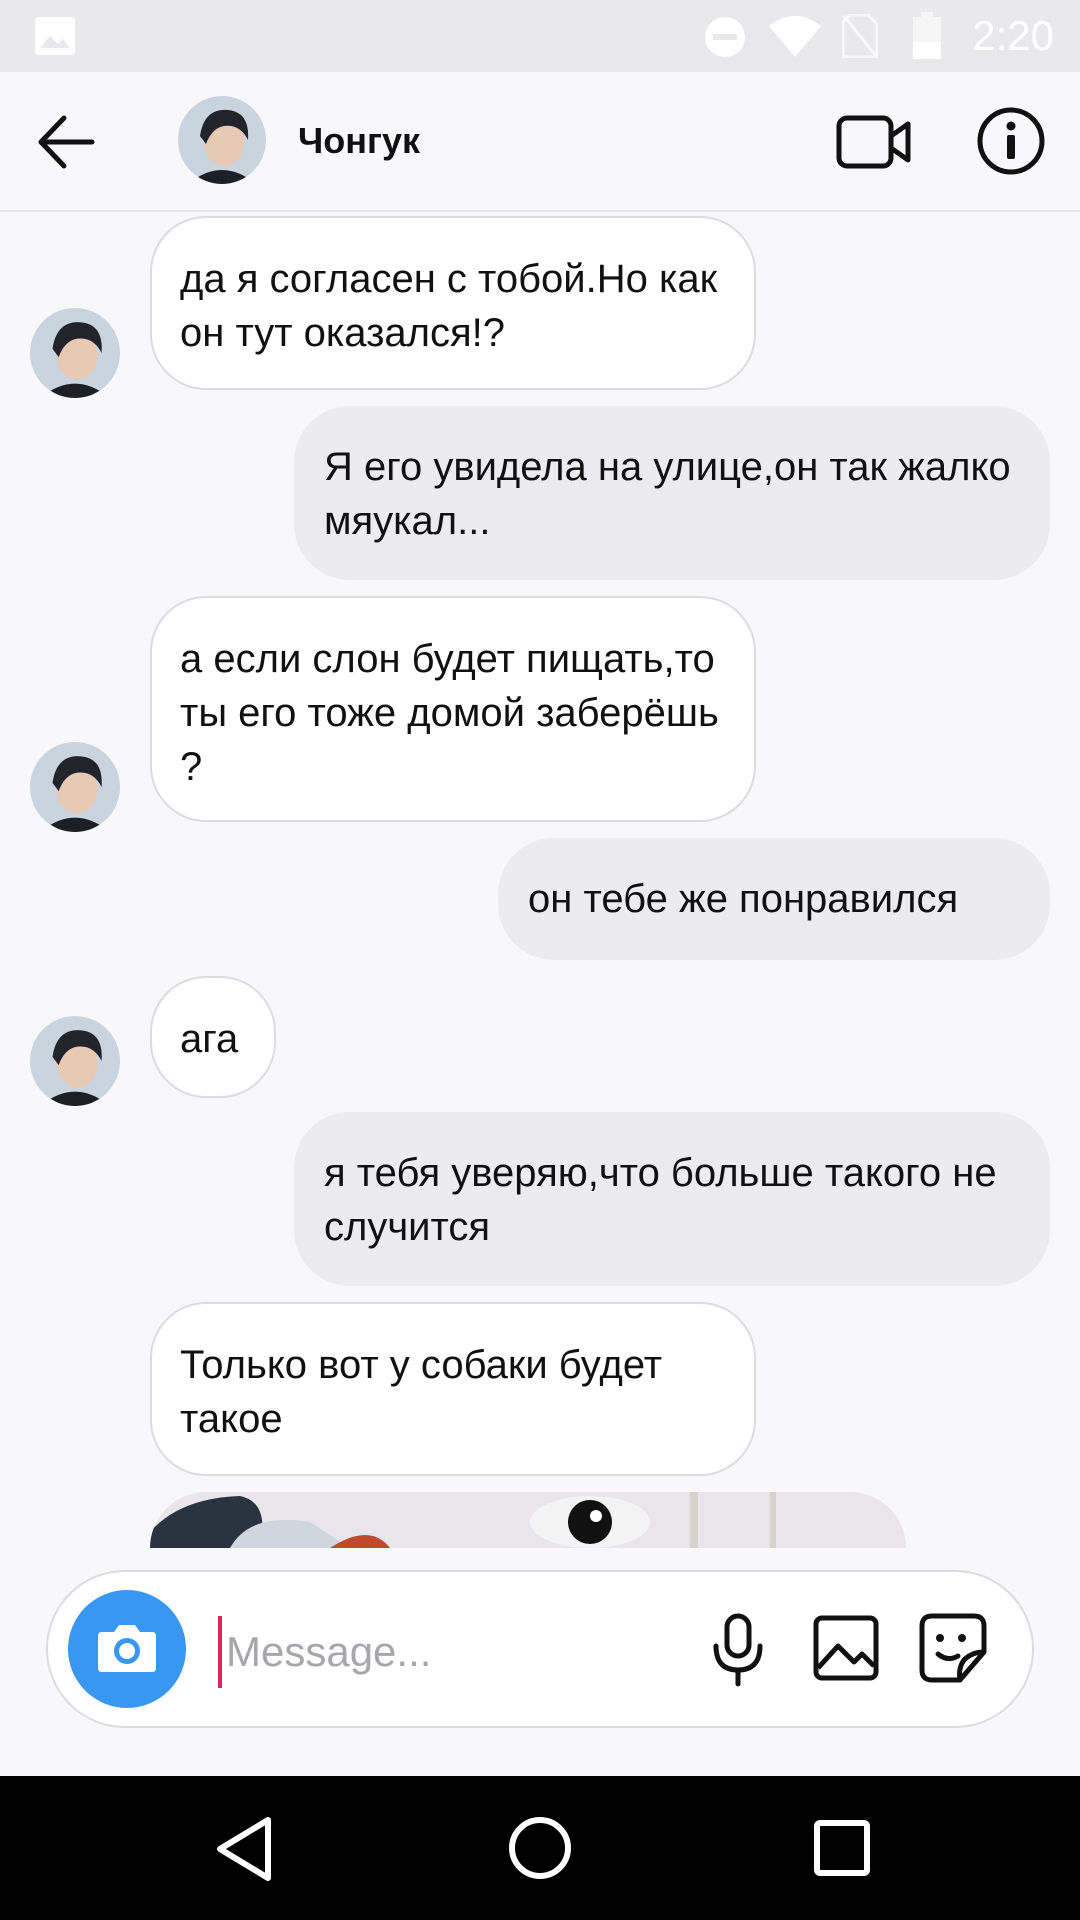 The height and width of the screenshot is (1920, 1080). Describe the element at coordinates (359, 141) in the screenshot. I see `contact-name: Чонгук` at that location.